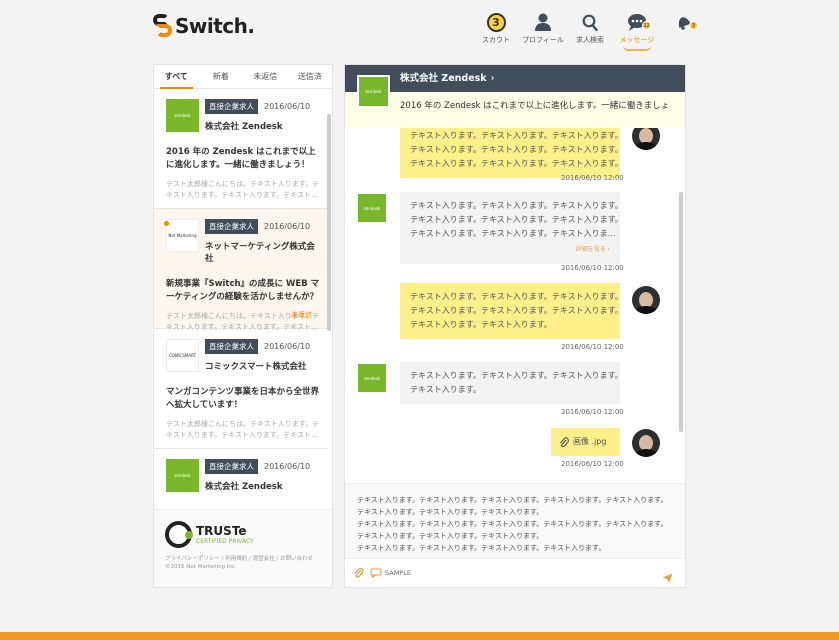 This screenshot has width=839, height=640. Describe the element at coordinates (179, 534) in the screenshot. I see `truste-logo-icon` at that location.